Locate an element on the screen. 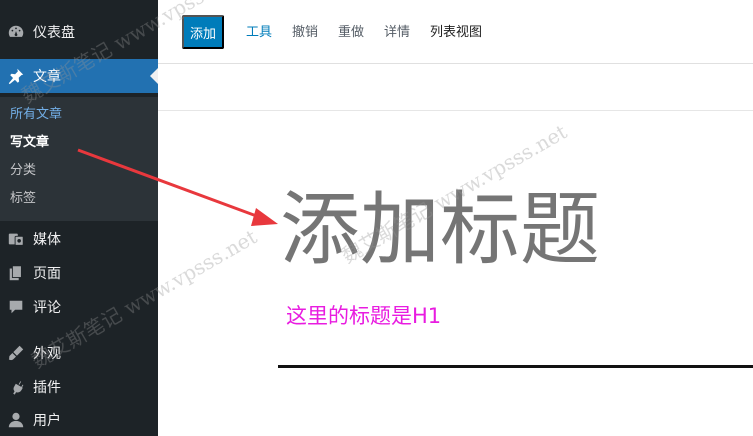  sidebar-item-label: 页面 is located at coordinates (47, 274).